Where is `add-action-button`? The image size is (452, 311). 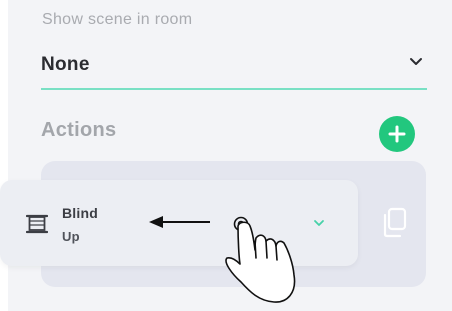
add-action-button is located at coordinates (397, 134).